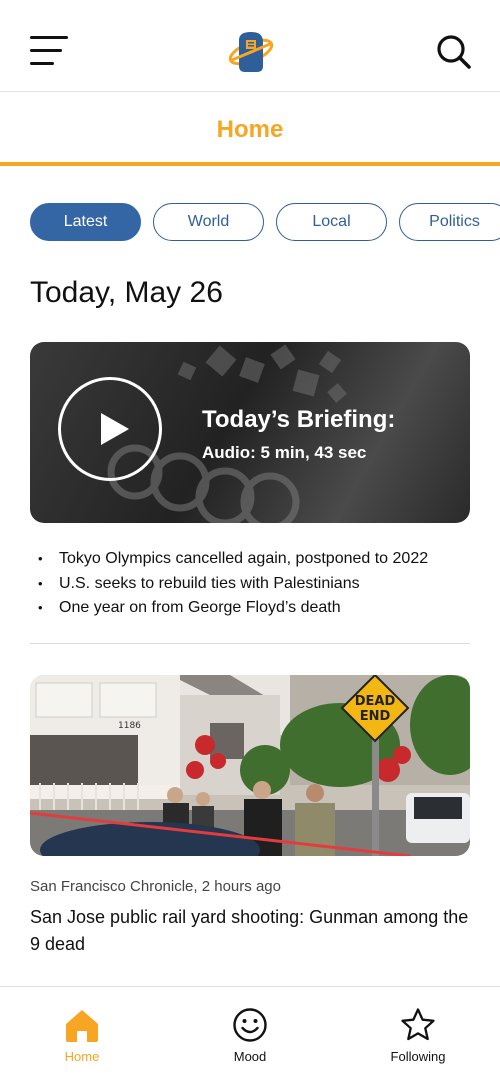 The height and width of the screenshot is (1082, 500). I want to click on filter-chip-local: Local, so click(331, 222).